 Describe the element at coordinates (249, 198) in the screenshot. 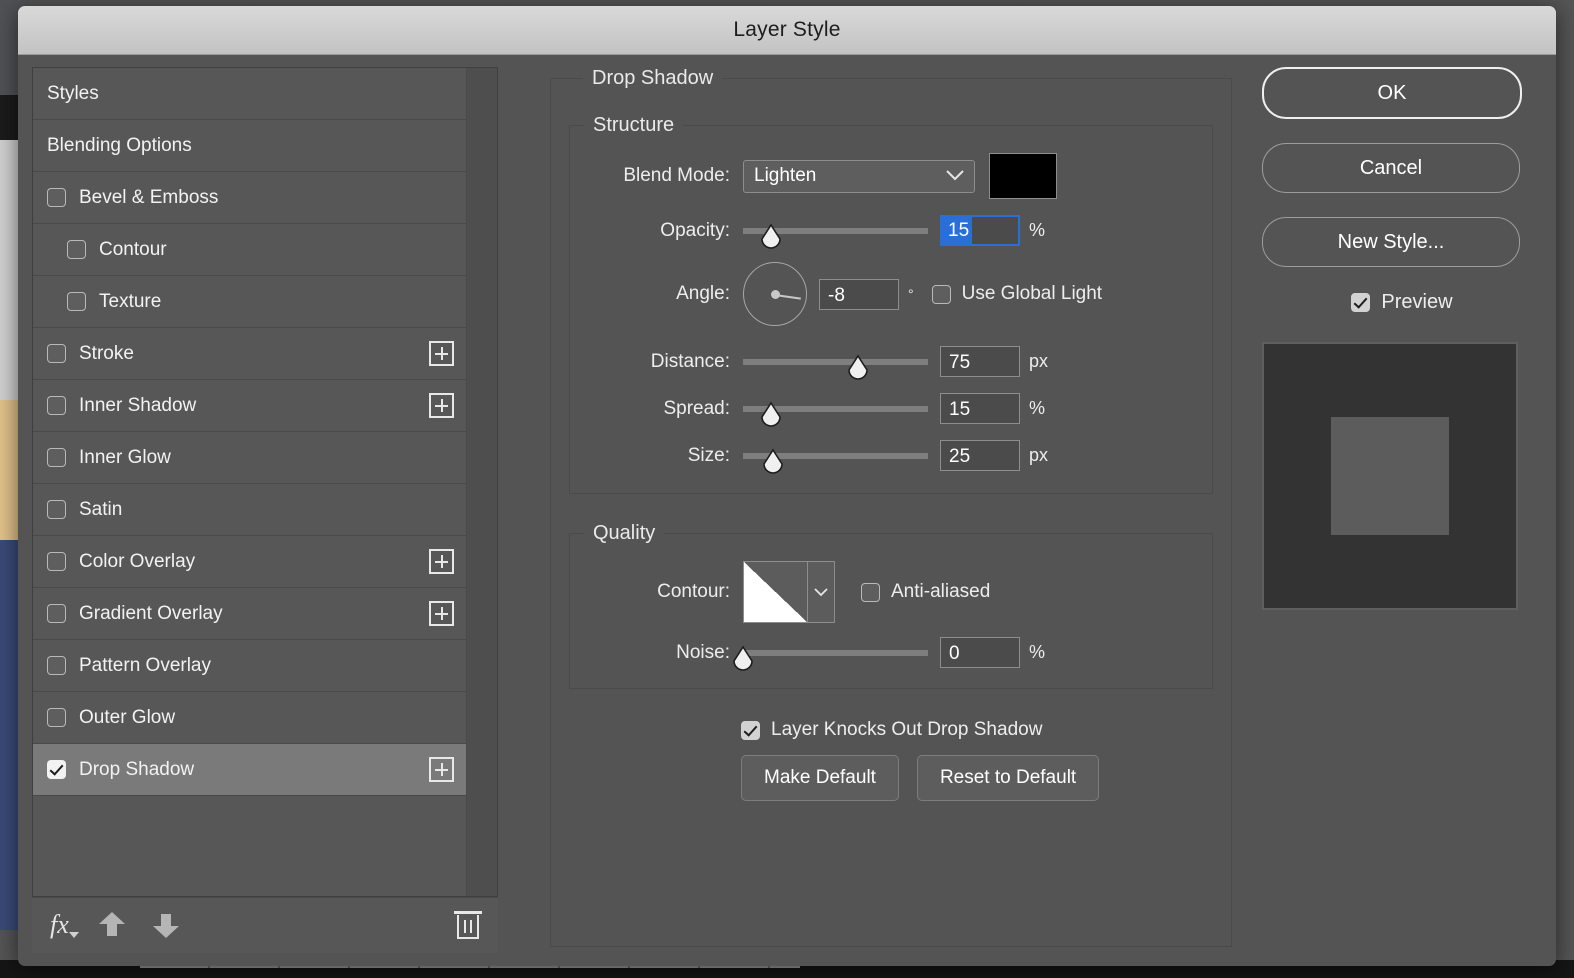

I see `style-list-item-bevel-emboss: Bevel & Emboss` at that location.